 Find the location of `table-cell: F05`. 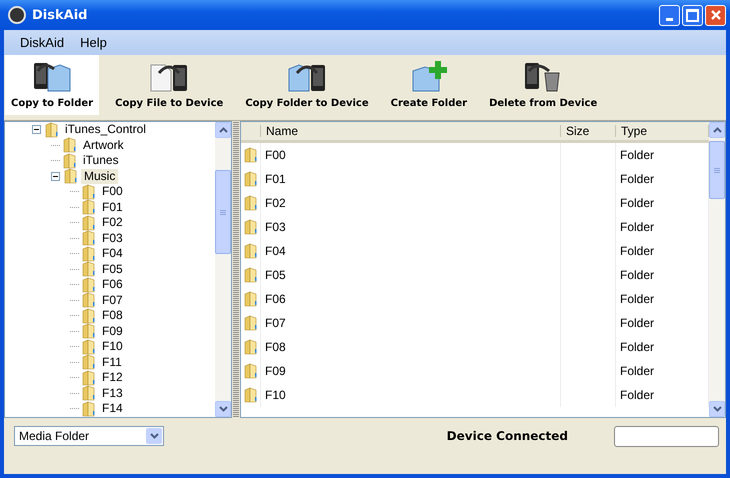

table-cell: F05 is located at coordinates (411, 275).